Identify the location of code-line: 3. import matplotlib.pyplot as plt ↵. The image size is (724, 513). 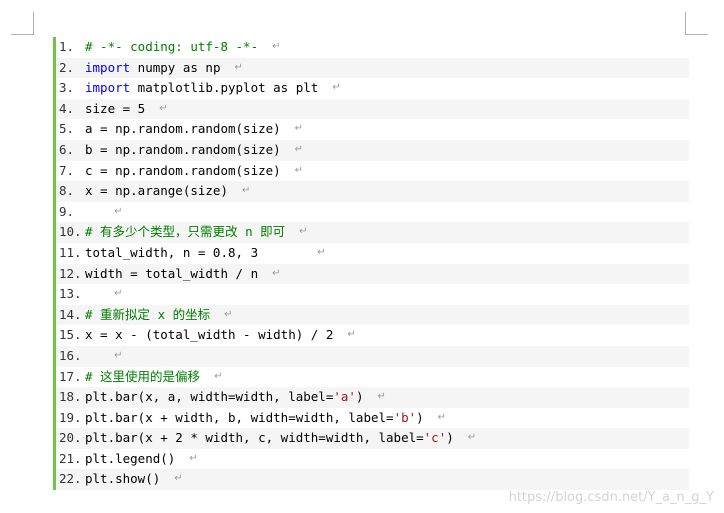
(372, 88).